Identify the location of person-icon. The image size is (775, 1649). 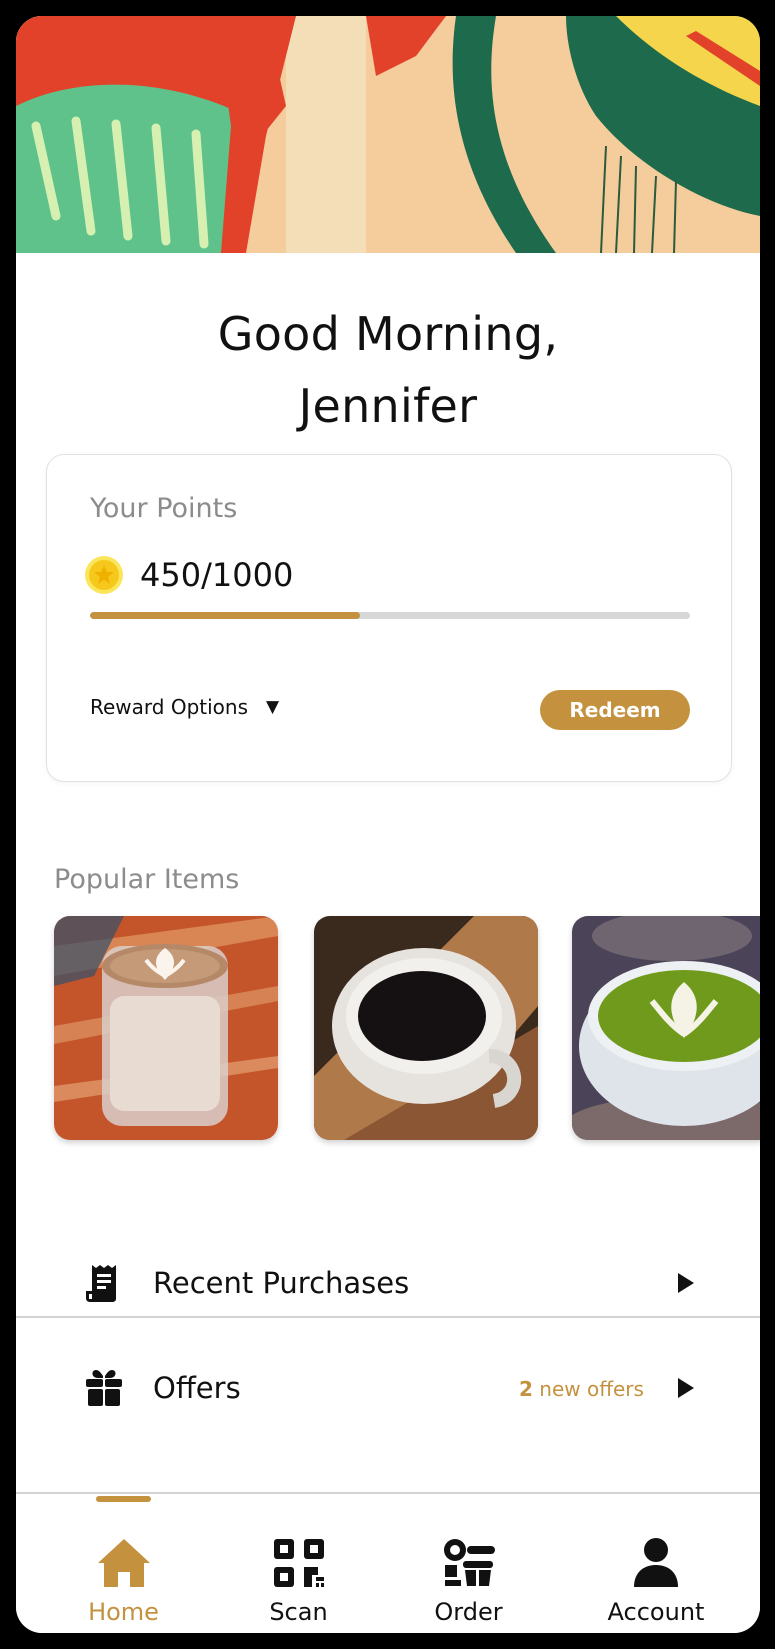
(656, 1562).